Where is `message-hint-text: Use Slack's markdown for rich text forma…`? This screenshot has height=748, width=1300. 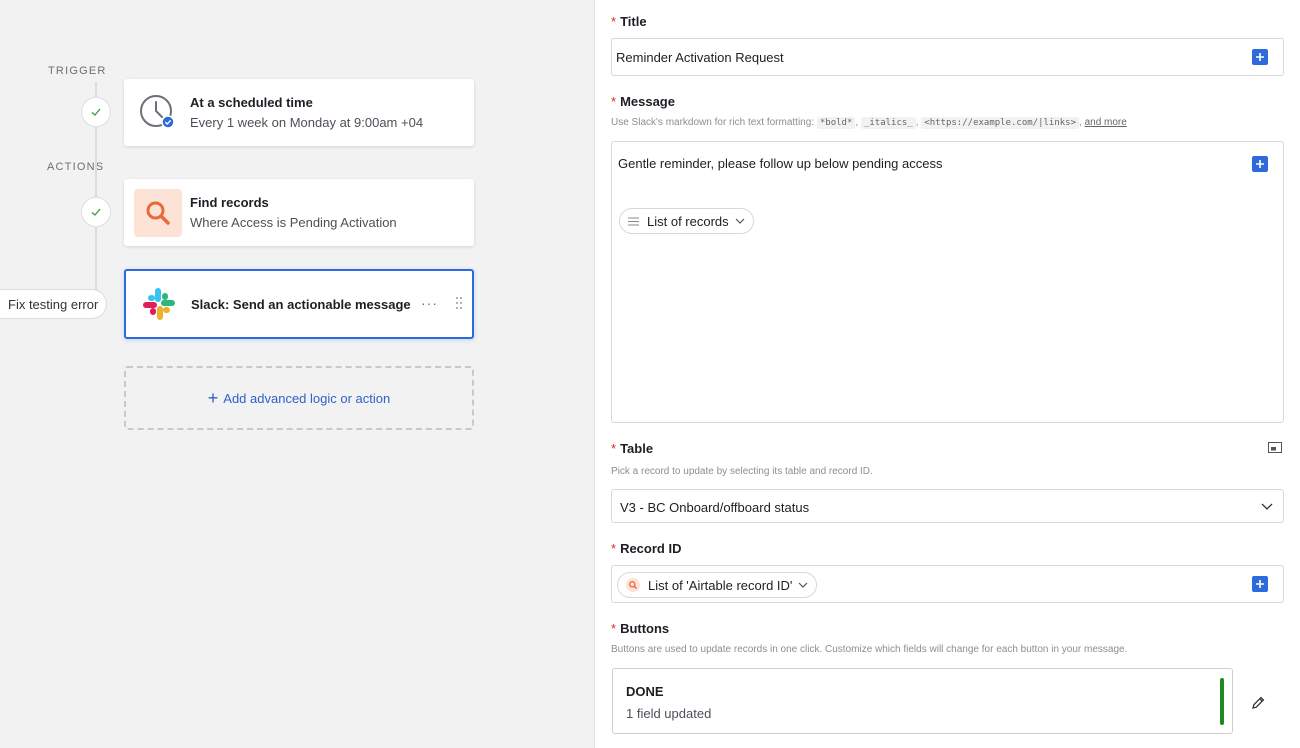
message-hint-text: Use Slack's markdown for rich text forma… is located at coordinates (713, 122).